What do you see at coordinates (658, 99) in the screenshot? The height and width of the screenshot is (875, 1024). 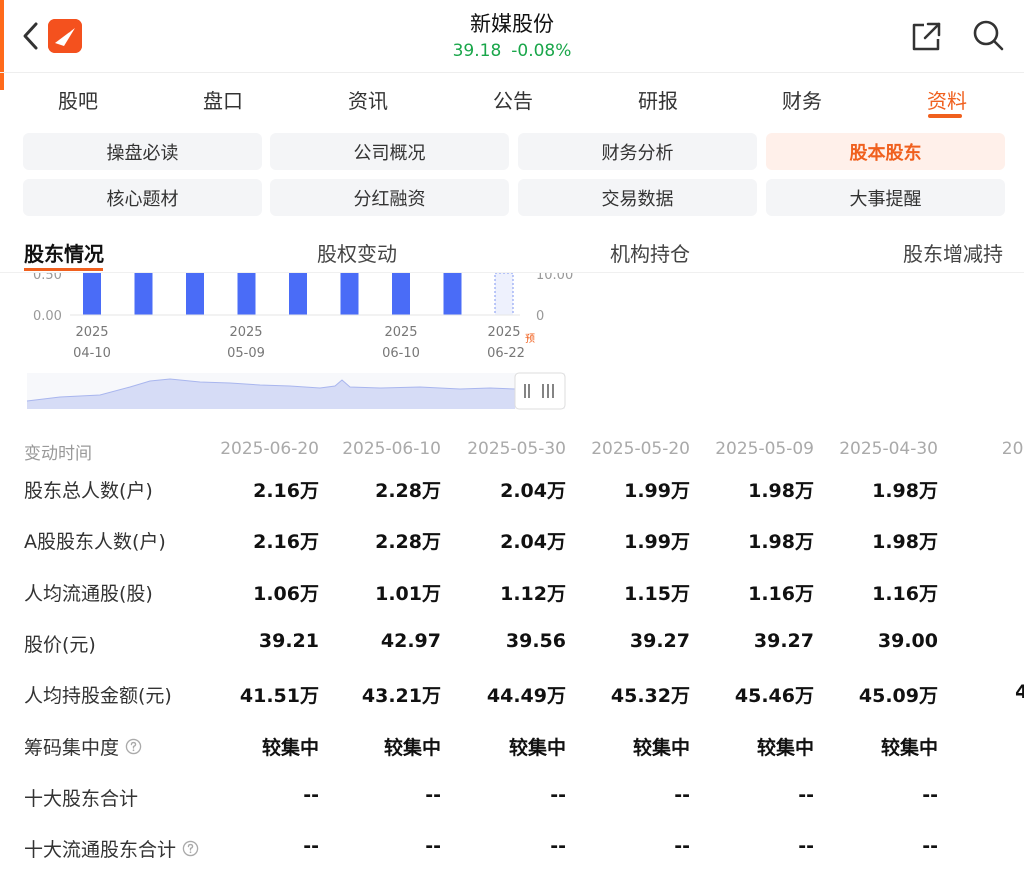 I see `tab-research: 研报` at bounding box center [658, 99].